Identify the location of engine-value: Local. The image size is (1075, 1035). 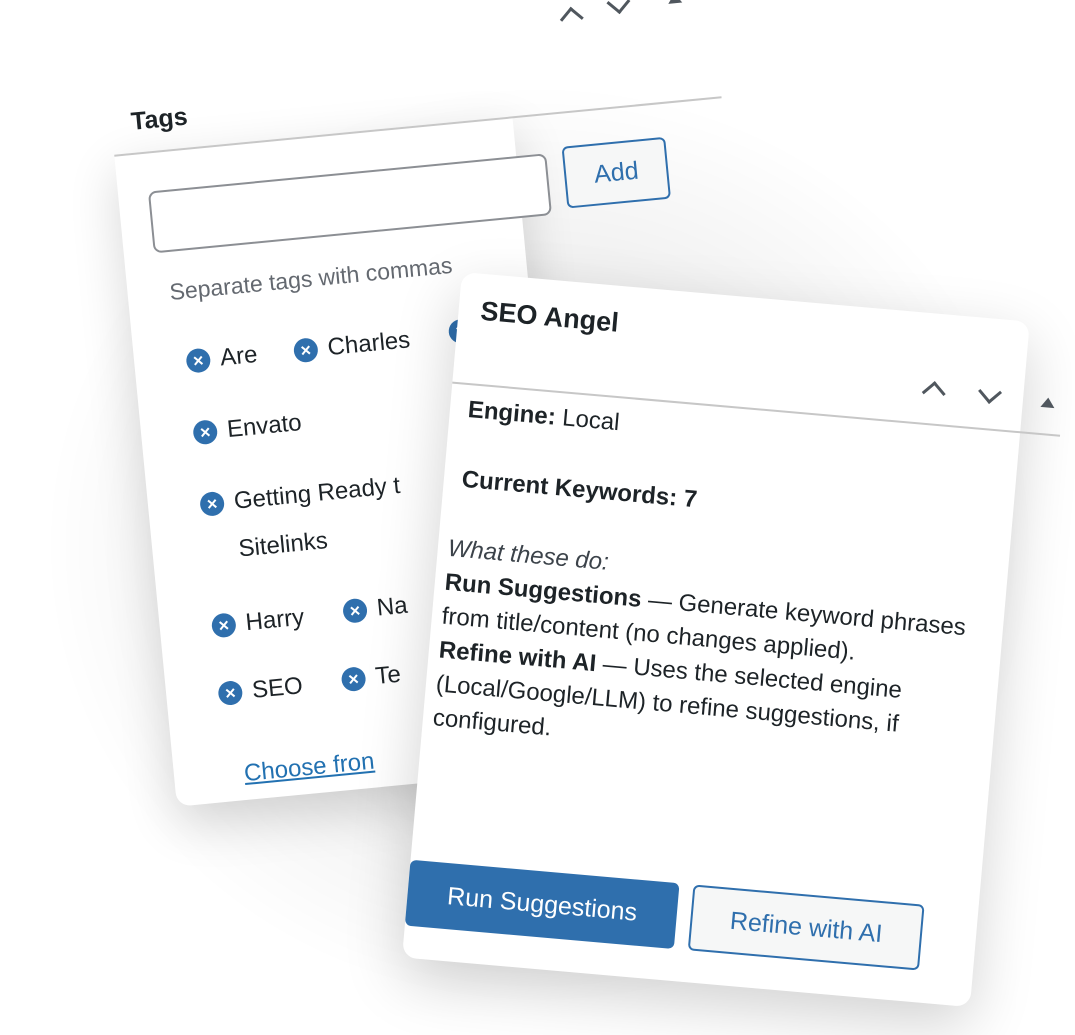
(591, 420).